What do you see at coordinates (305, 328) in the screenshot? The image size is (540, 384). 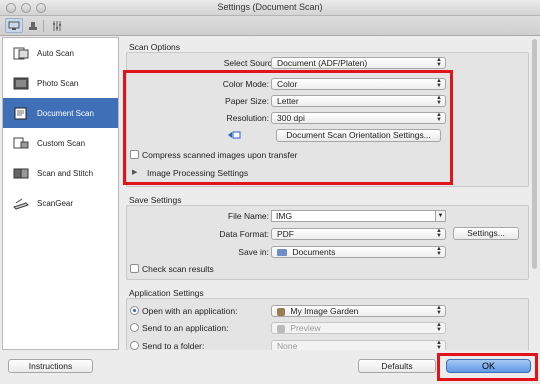 I see `send-to-app-value: Preview` at bounding box center [305, 328].